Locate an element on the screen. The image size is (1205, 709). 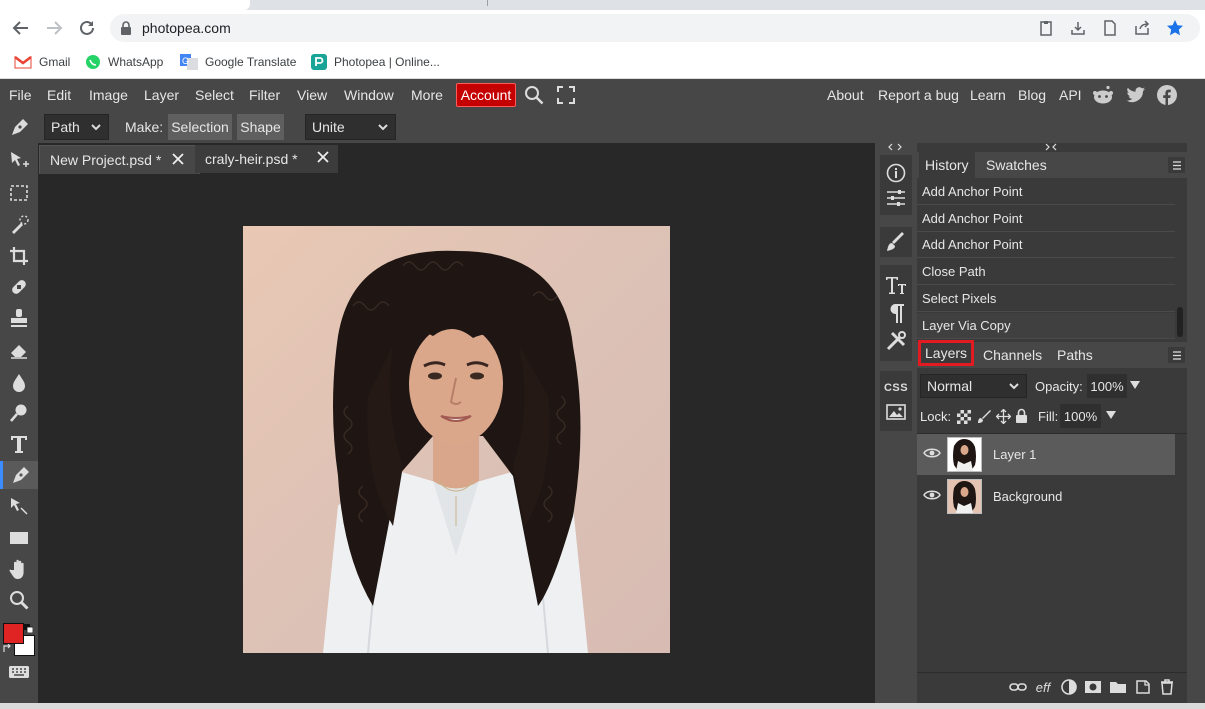
history-item: Close Path is located at coordinates (1046, 272).